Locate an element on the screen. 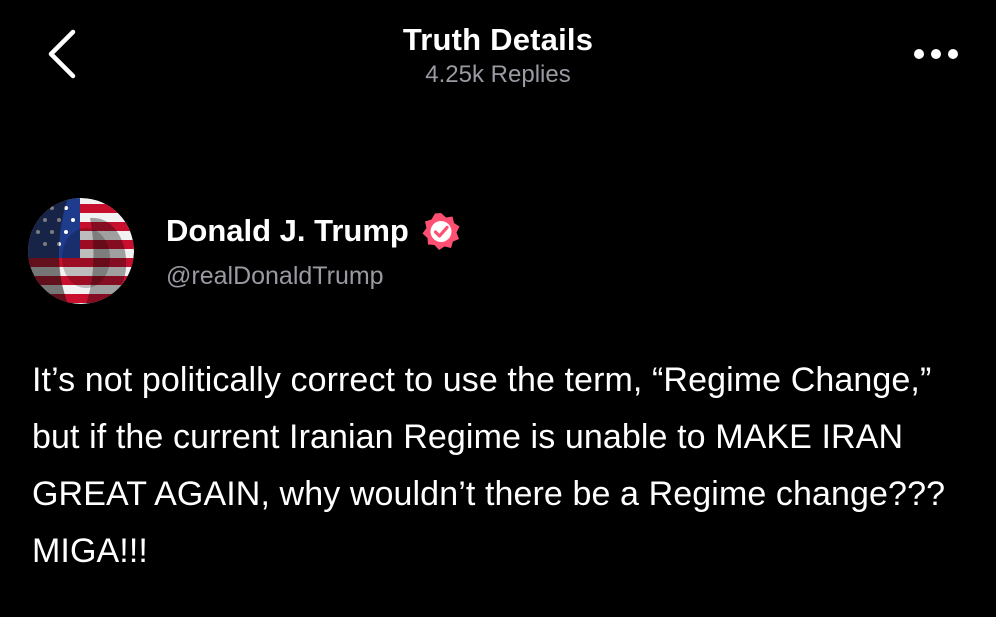 This screenshot has width=996, height=617. chevron-left-icon is located at coordinates (62, 54).